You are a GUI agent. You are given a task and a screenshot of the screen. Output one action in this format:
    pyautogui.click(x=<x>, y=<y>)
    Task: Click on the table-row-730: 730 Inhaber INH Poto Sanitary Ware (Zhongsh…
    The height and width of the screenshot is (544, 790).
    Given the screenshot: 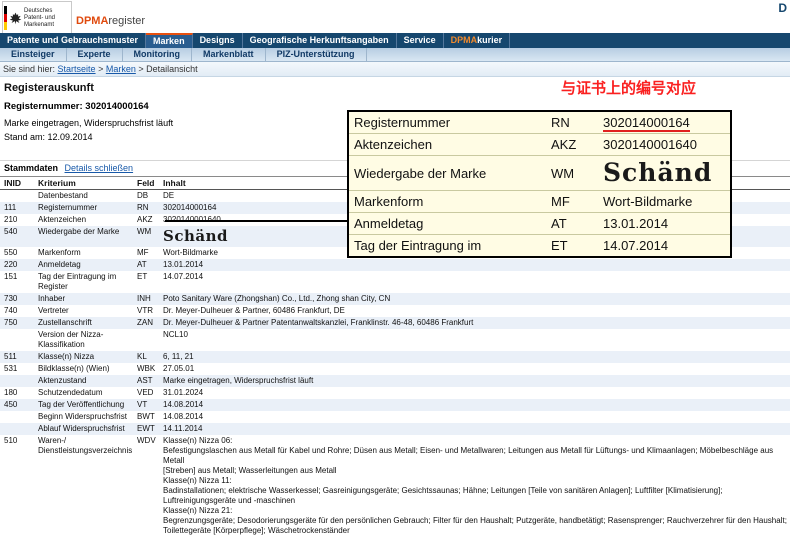 What is the action you would take?
    pyautogui.click(x=395, y=299)
    